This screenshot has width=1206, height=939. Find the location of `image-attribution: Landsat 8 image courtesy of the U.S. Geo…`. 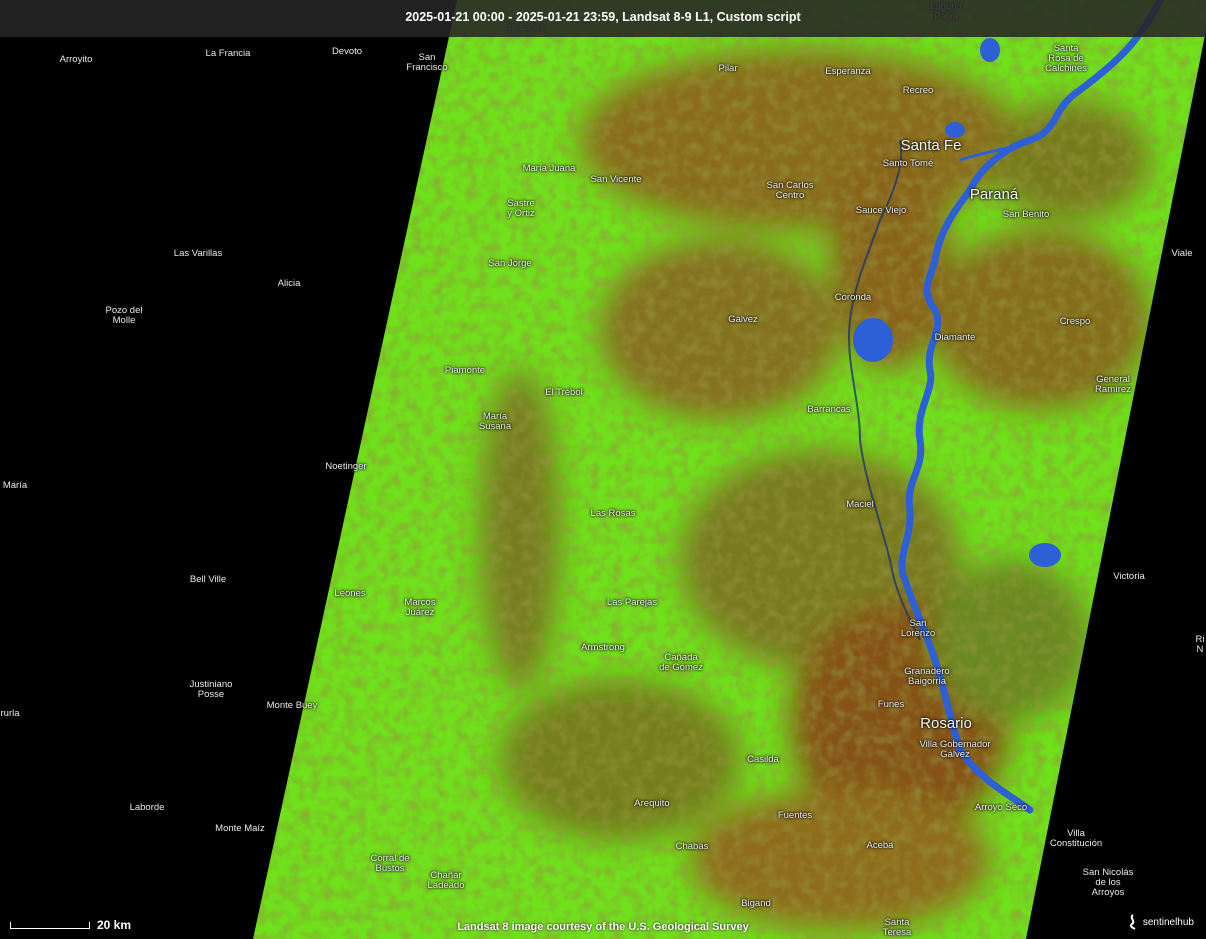

image-attribution: Landsat 8 image courtesy of the U.S. Geo… is located at coordinates (603, 927).